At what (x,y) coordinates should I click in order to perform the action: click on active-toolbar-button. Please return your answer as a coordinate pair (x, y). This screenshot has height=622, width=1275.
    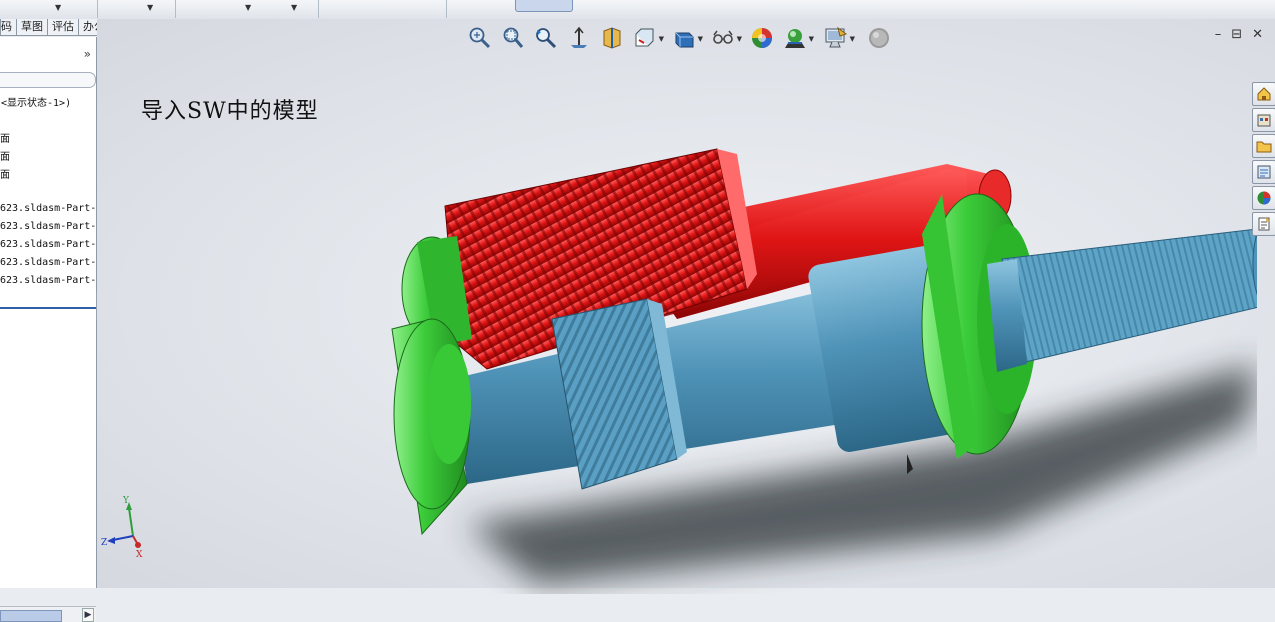
    Looking at the image, I should click on (544, 6).